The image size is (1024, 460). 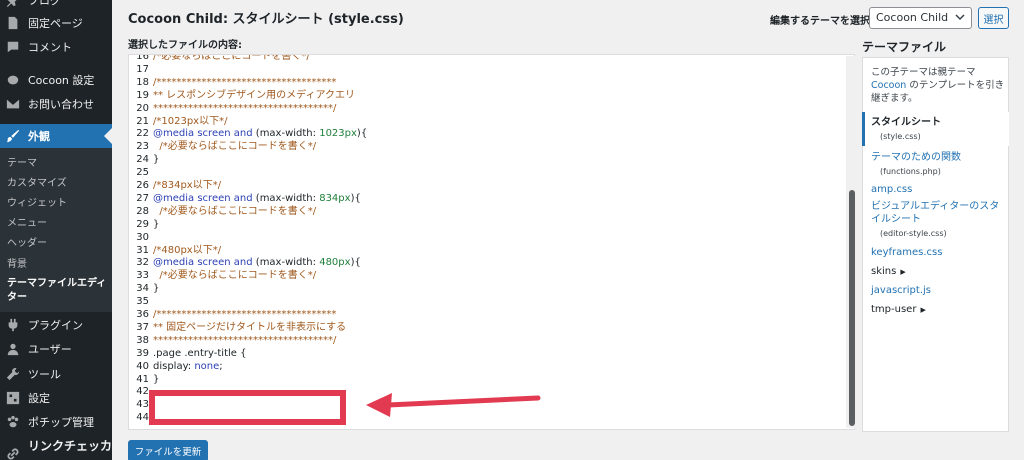 I want to click on line-number: 43, so click(x=142, y=405).